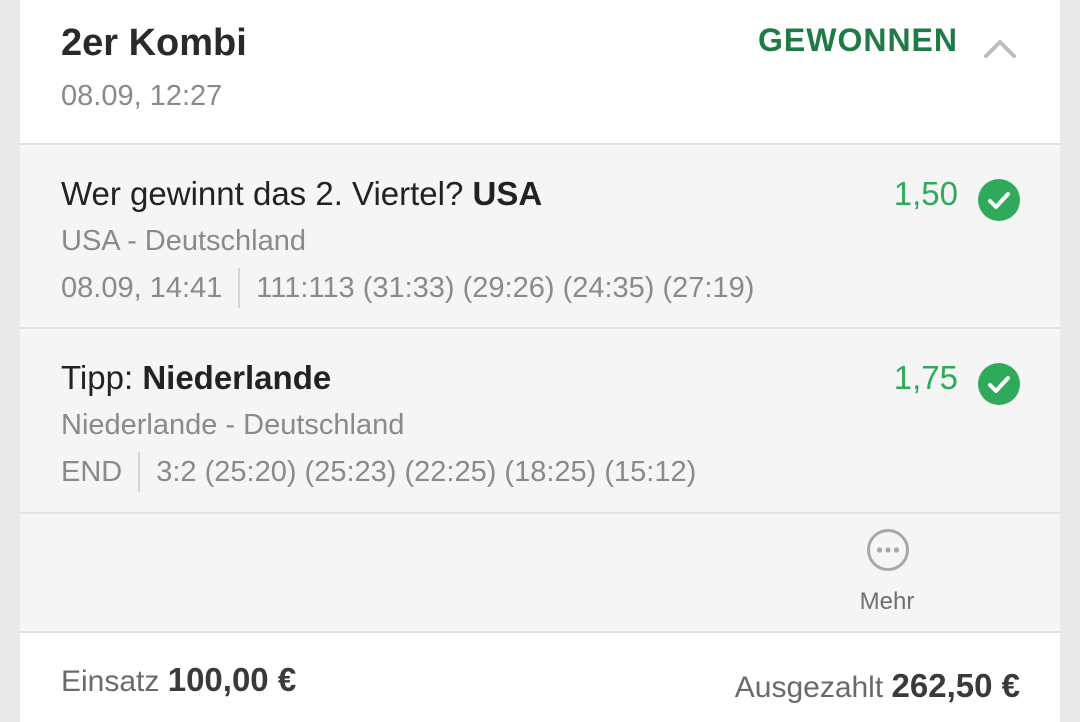 The image size is (1080, 722). I want to click on status-badge: GEWONNEN, so click(858, 40).